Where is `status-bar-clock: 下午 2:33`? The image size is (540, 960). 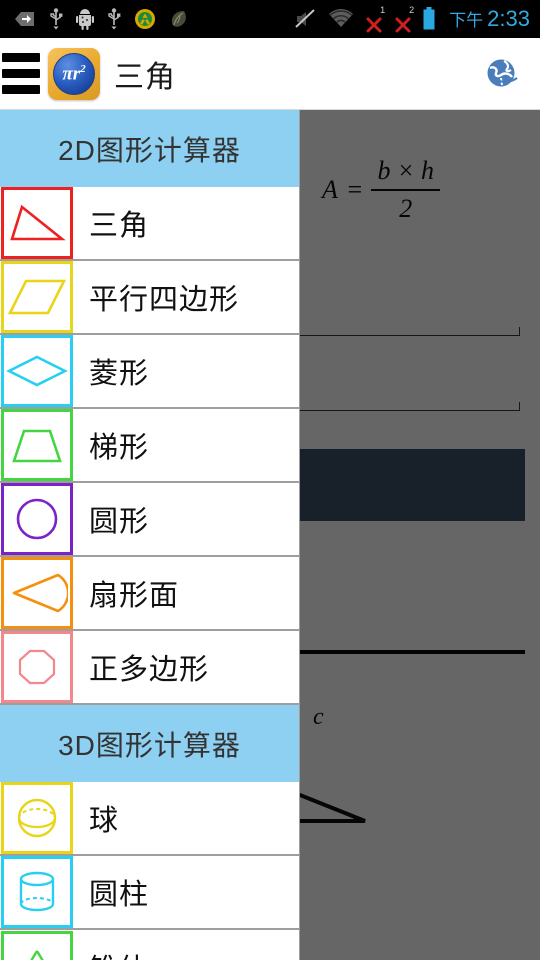
status-bar-clock: 下午 2:33 is located at coordinates (487, 19).